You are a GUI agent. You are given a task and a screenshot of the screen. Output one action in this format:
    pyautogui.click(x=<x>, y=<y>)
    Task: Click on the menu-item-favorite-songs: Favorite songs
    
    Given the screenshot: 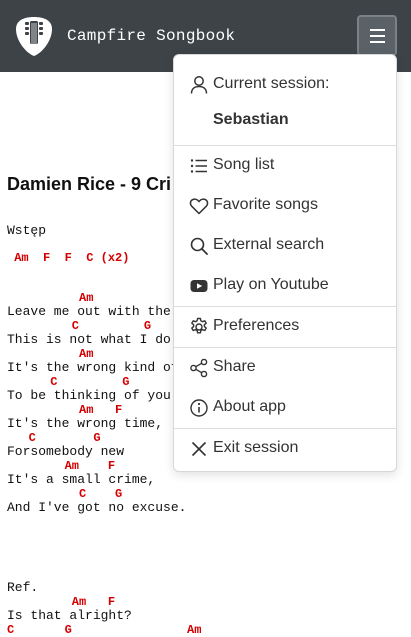 What is the action you would take?
    pyautogui.click(x=285, y=206)
    